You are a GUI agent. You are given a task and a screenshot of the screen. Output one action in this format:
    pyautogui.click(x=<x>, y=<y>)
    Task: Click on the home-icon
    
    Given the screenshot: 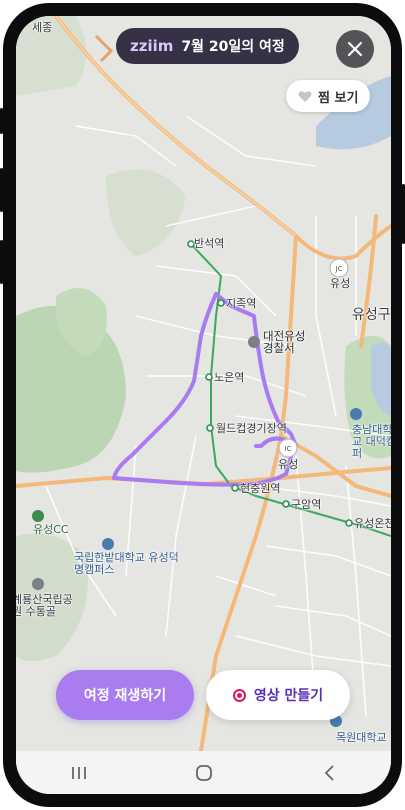 What is the action you would take?
    pyautogui.click(x=204, y=773)
    